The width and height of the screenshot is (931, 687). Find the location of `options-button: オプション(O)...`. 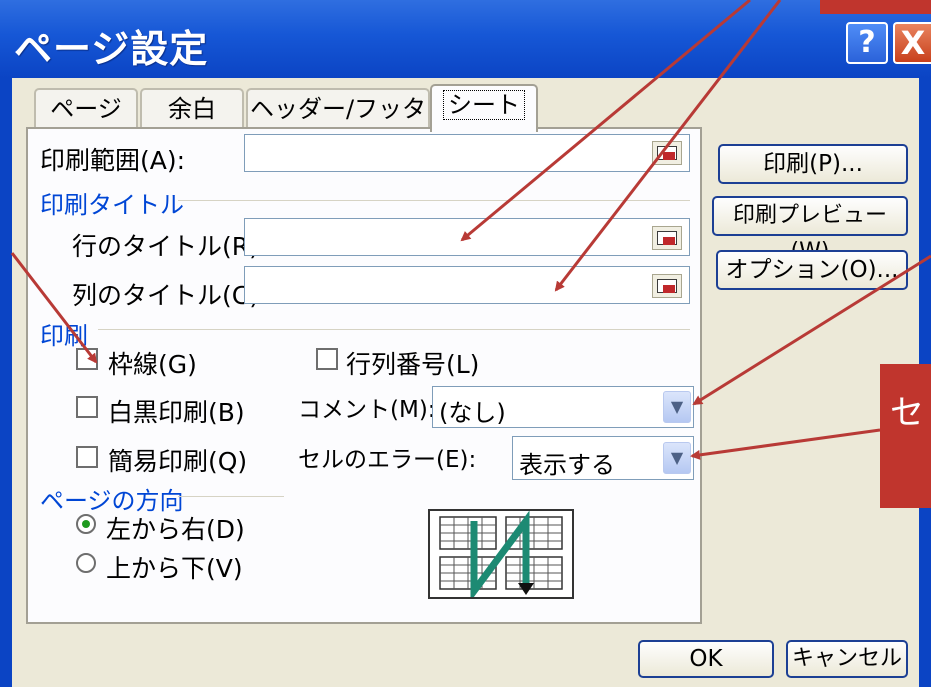

options-button: オプション(O)... is located at coordinates (812, 270).